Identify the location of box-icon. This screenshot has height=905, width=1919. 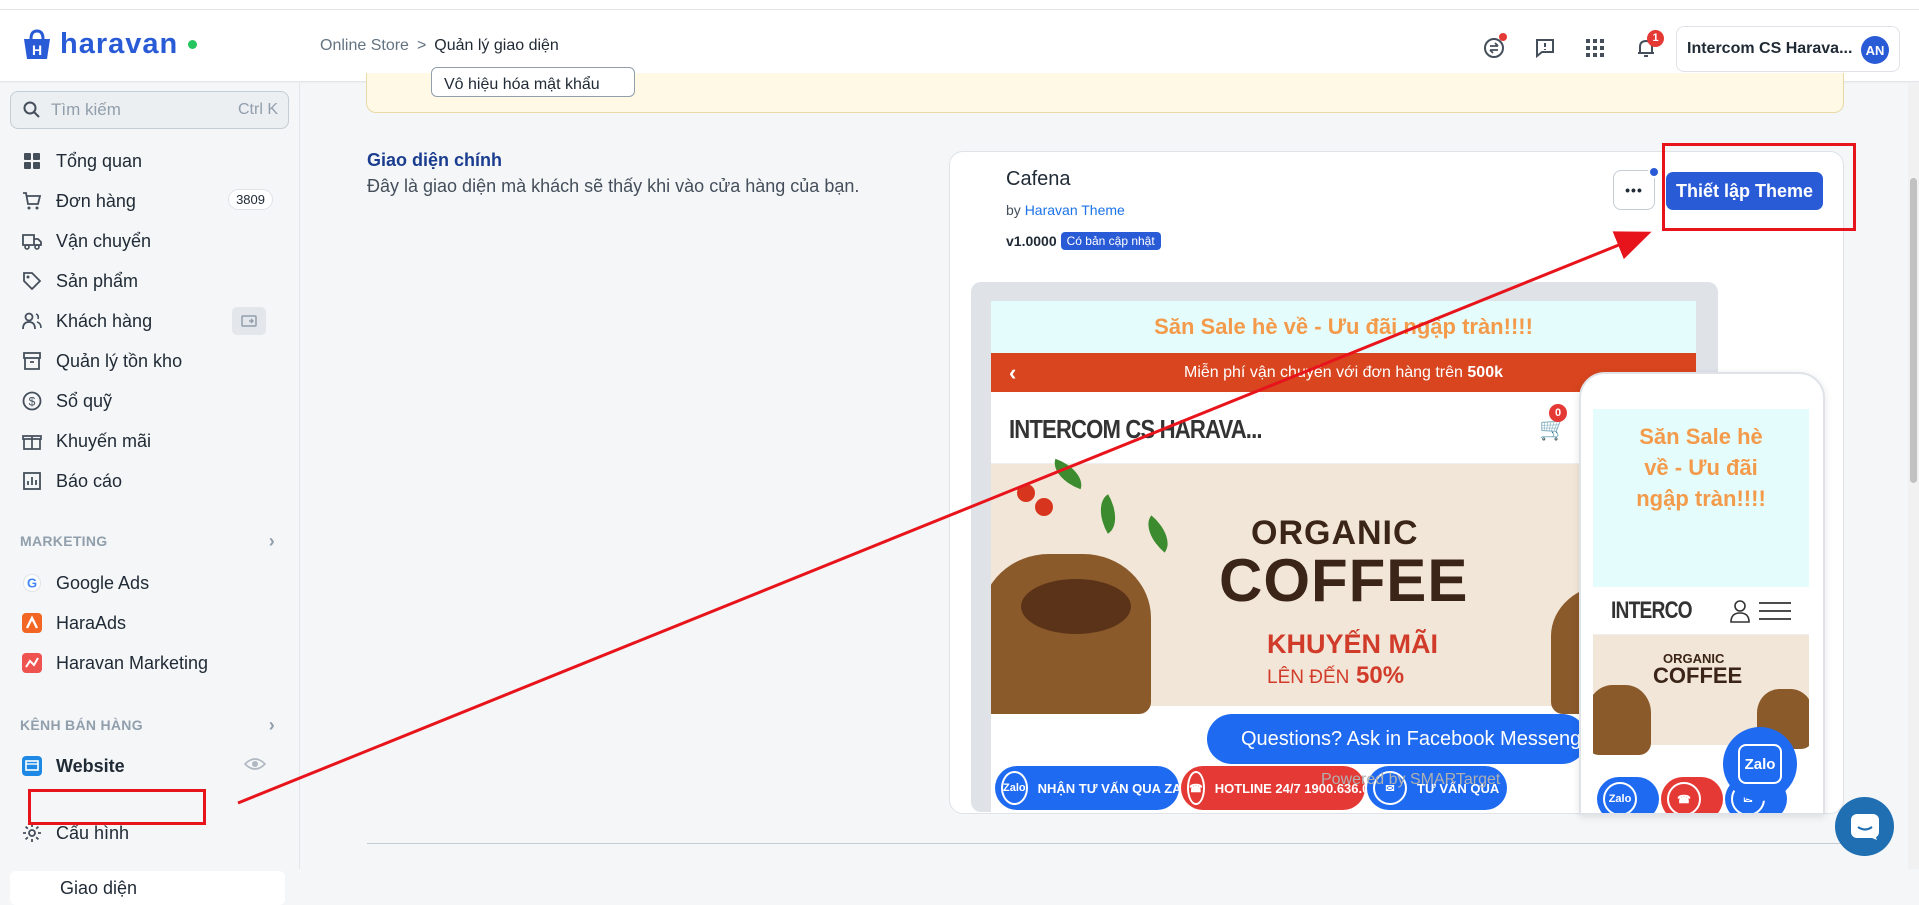
(32, 361).